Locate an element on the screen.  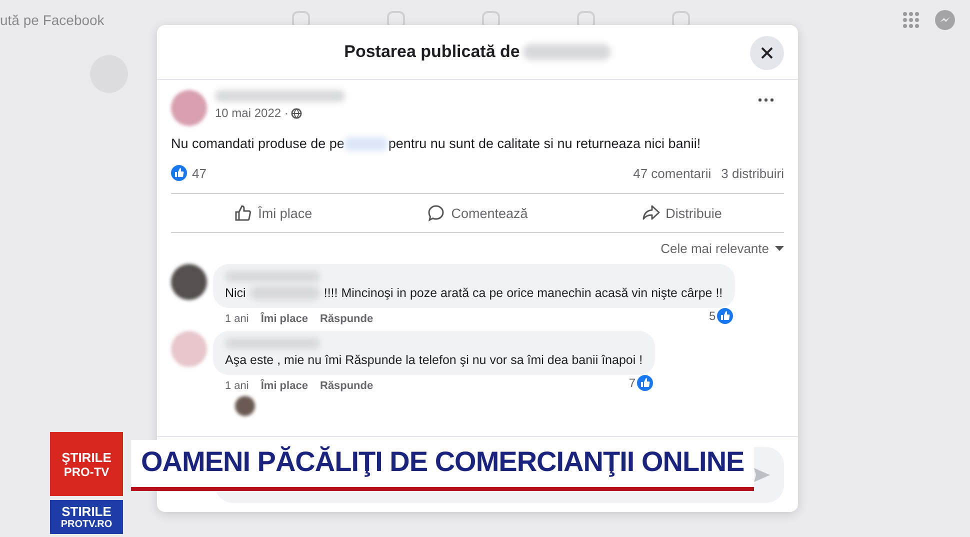
share-button: Distribuie is located at coordinates (682, 213).